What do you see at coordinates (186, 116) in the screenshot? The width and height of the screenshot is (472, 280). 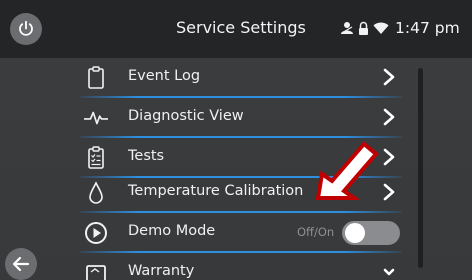 I see `menu-item-label: Diagnostic View` at bounding box center [186, 116].